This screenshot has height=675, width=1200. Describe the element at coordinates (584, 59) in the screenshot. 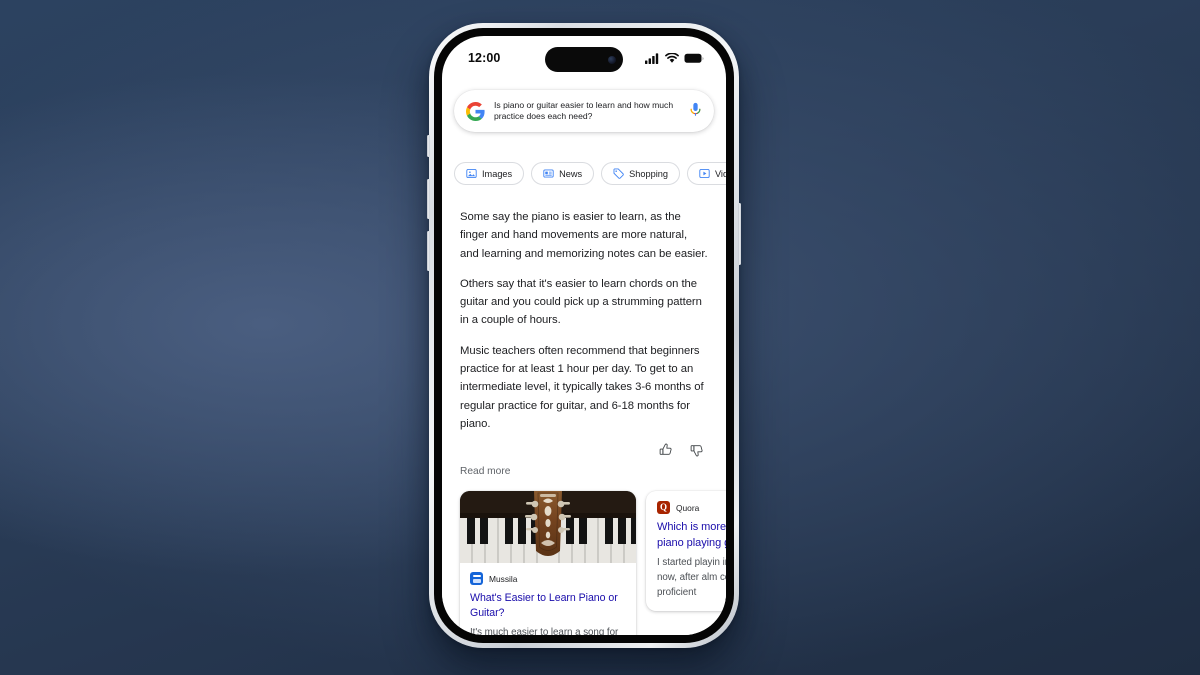

I see `dynamic-island` at that location.